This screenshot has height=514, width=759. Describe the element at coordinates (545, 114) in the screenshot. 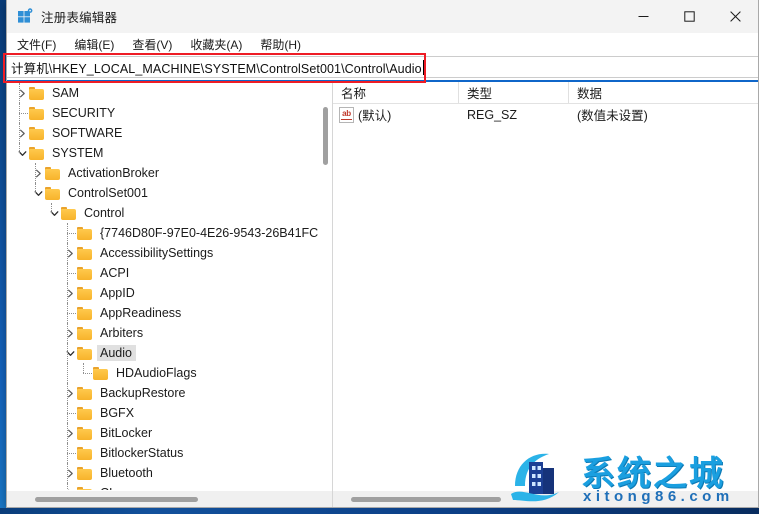

I see `table-row: ab (默认) REG_SZ (数值未设置)` at that location.